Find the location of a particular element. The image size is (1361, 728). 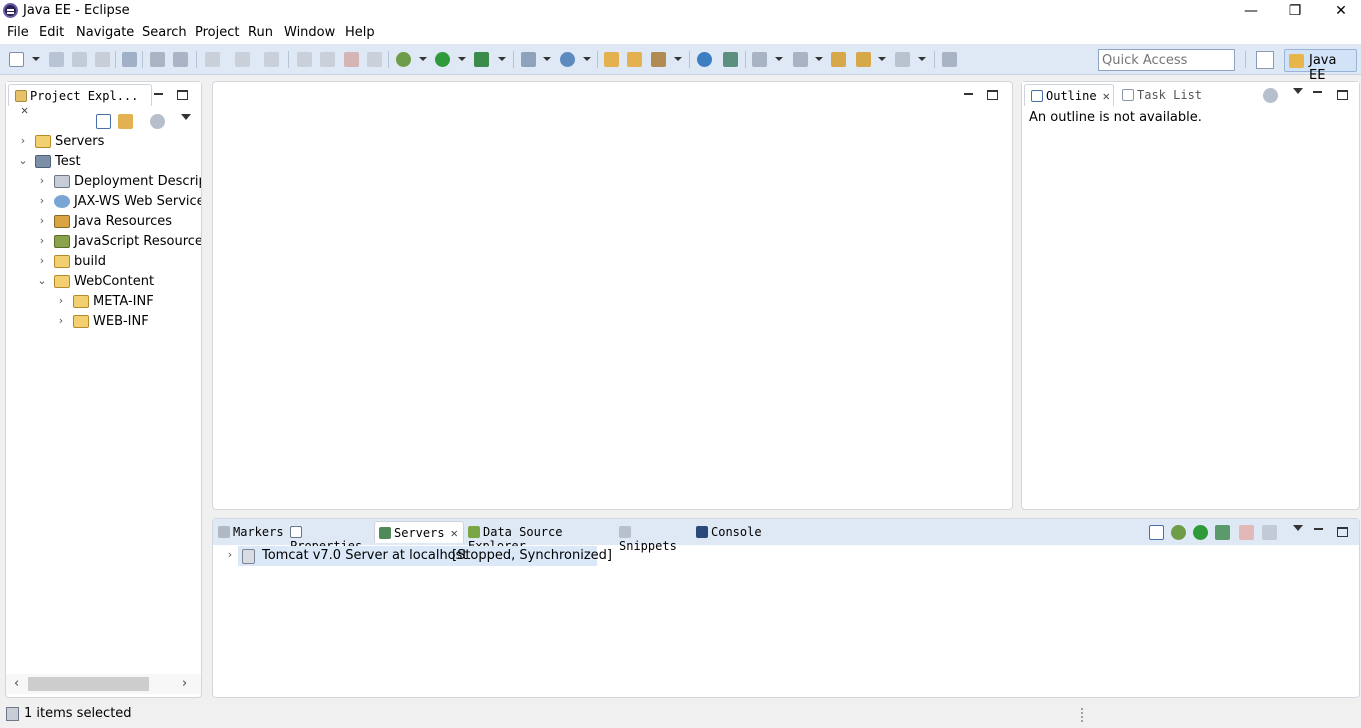

save-all-icon is located at coordinates (79, 59).